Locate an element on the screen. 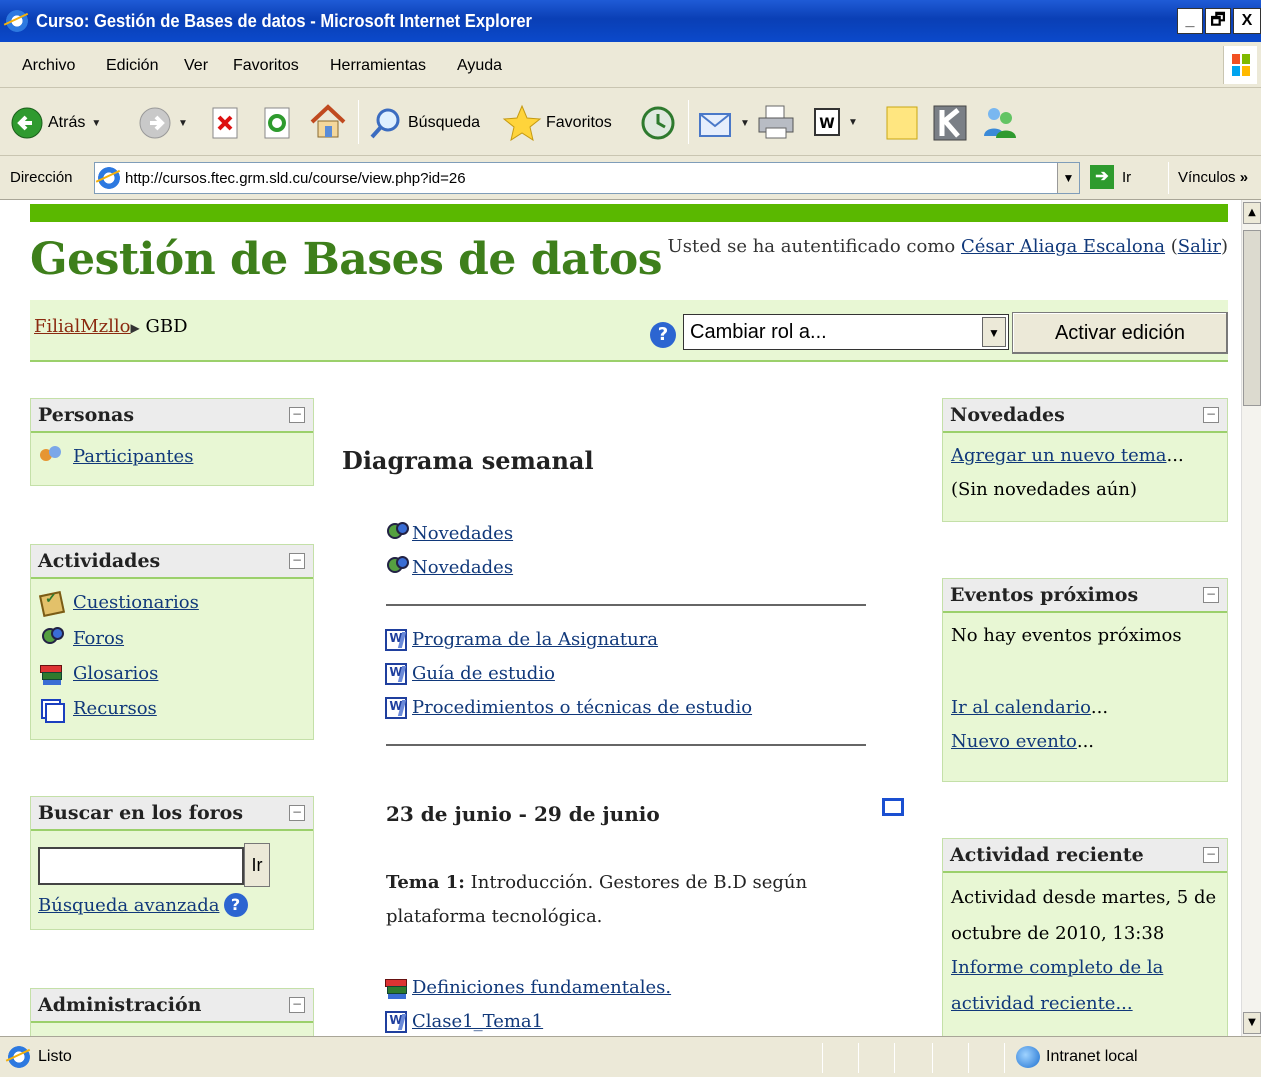  activate-editing-button: Activar edición is located at coordinates (1120, 333).